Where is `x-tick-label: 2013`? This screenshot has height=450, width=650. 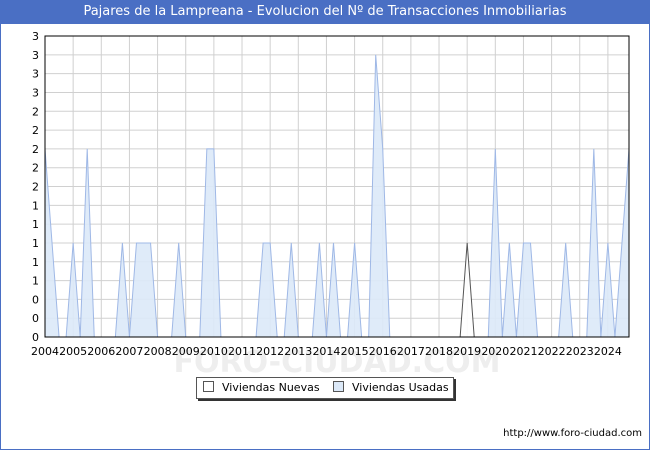 x-tick-label: 2013 is located at coordinates (298, 351).